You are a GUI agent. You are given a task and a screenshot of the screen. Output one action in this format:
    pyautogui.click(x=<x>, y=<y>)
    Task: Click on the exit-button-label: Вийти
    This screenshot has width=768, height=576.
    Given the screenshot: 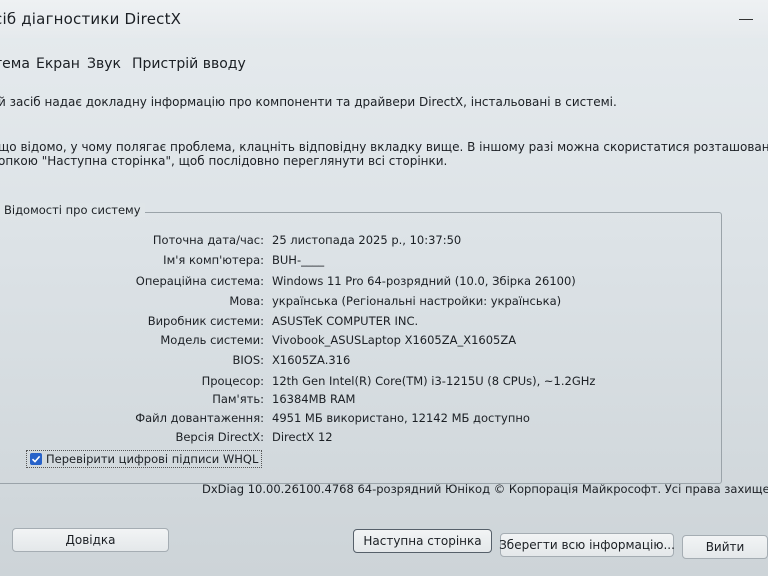 What is the action you would take?
    pyautogui.click(x=725, y=547)
    